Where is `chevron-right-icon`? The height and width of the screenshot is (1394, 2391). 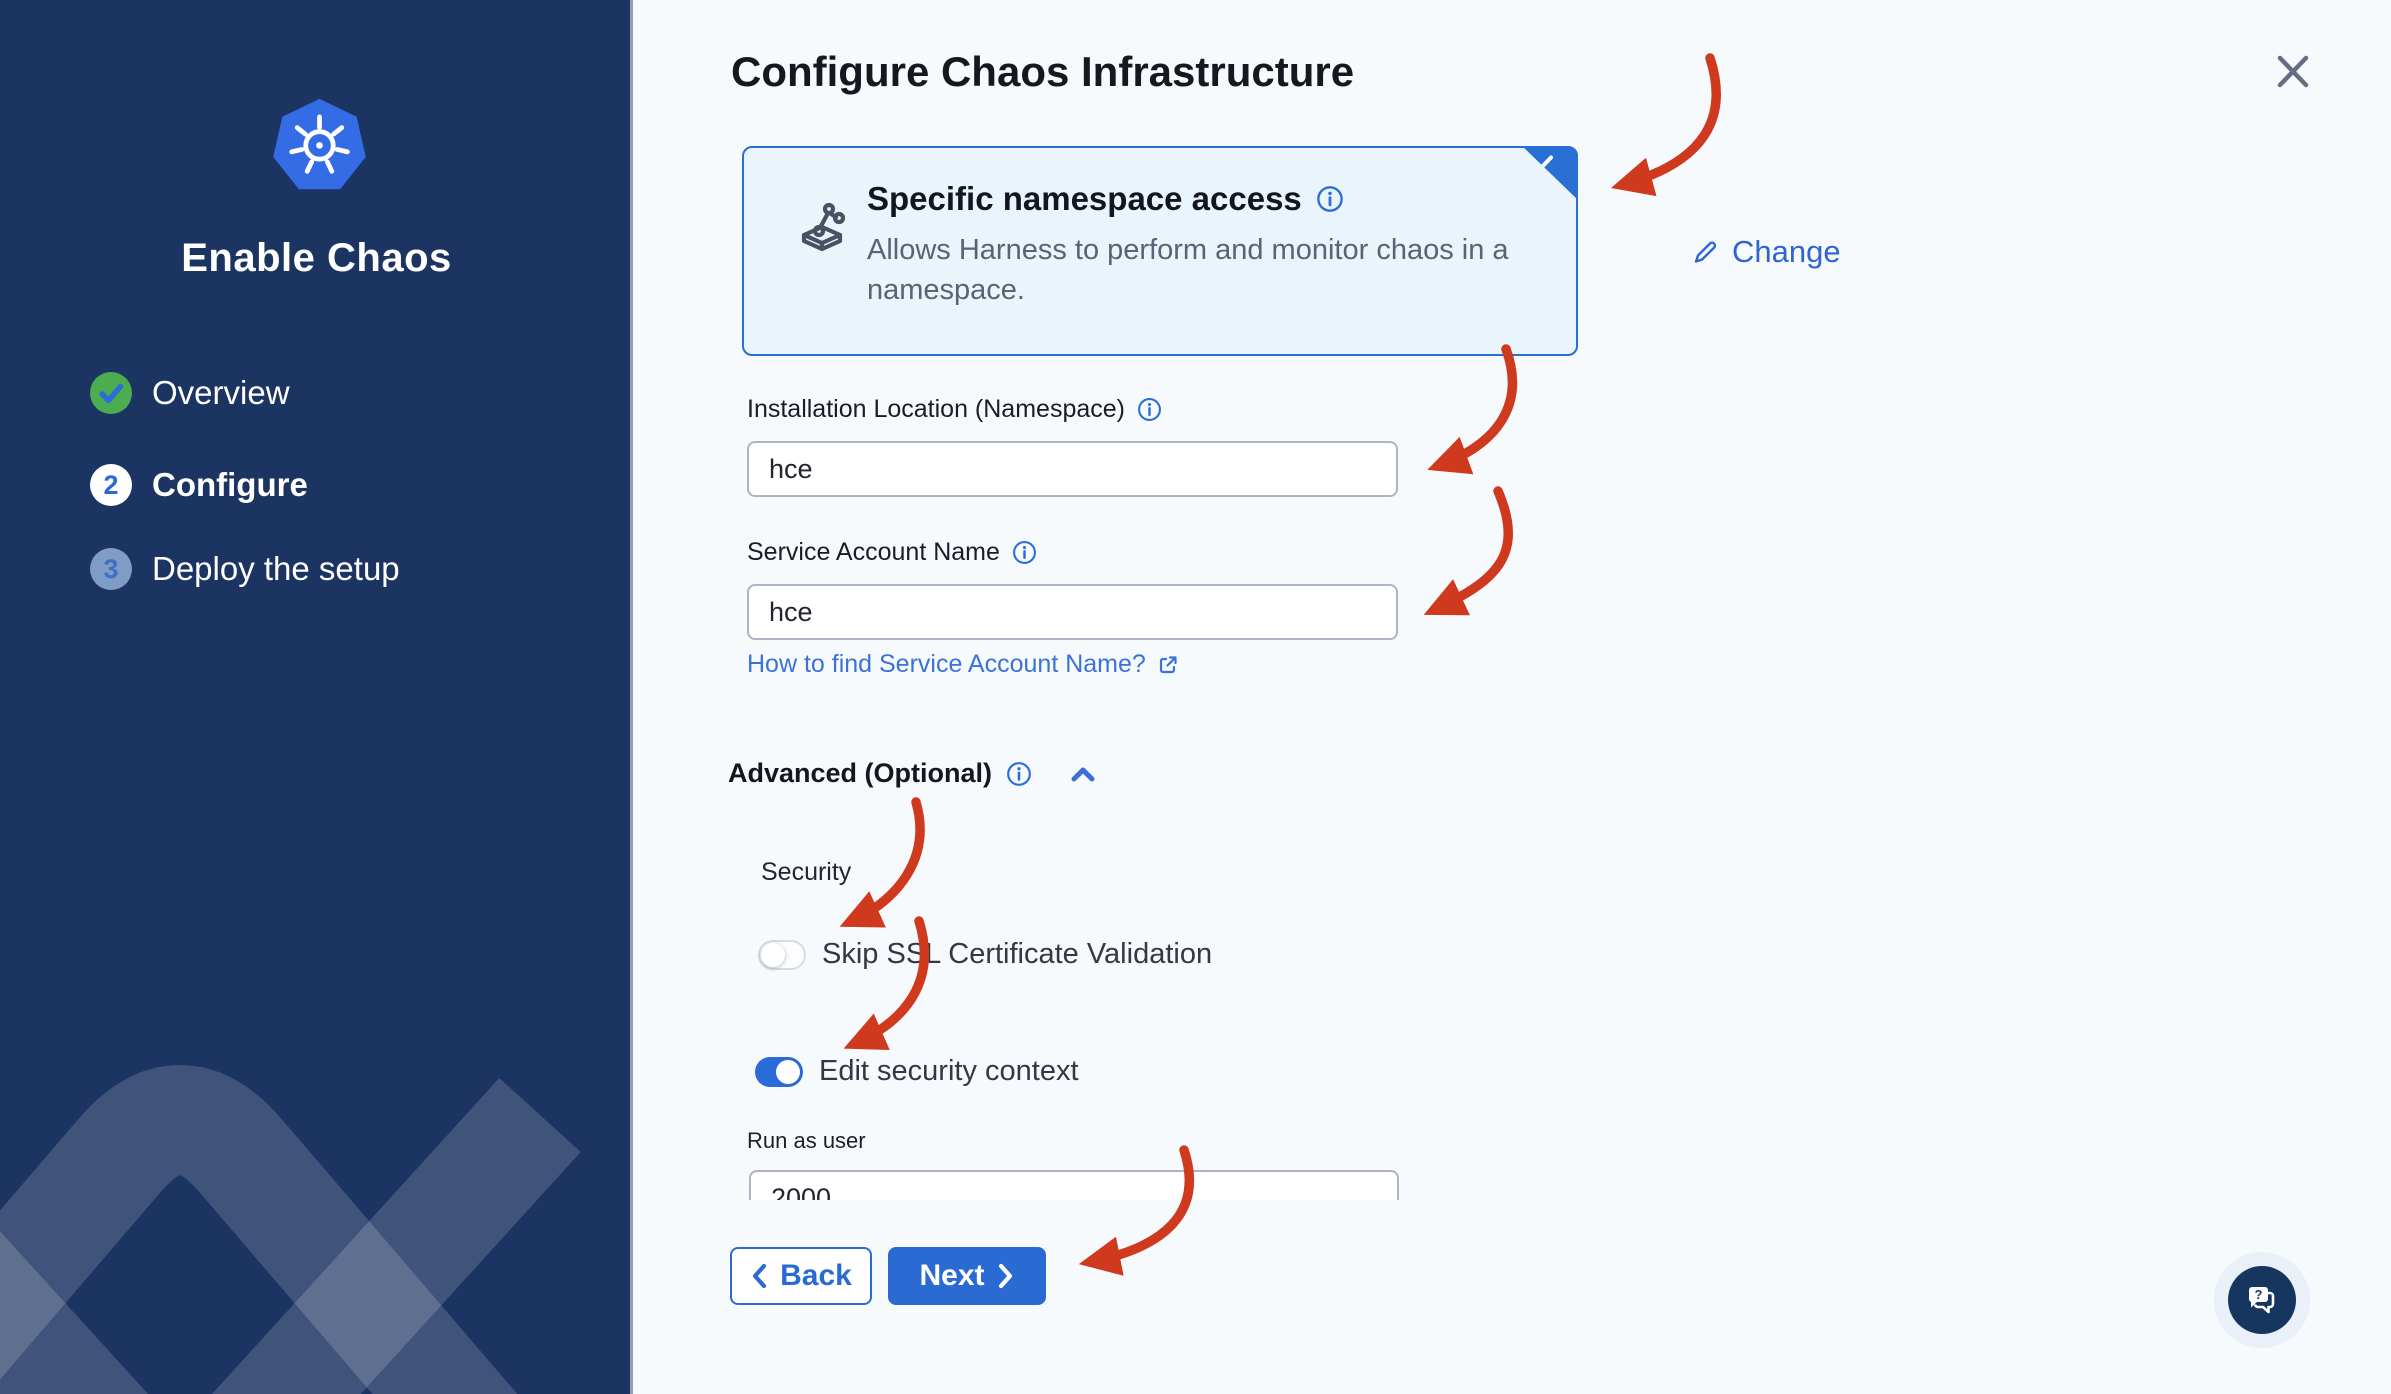 chevron-right-icon is located at coordinates (1005, 1276).